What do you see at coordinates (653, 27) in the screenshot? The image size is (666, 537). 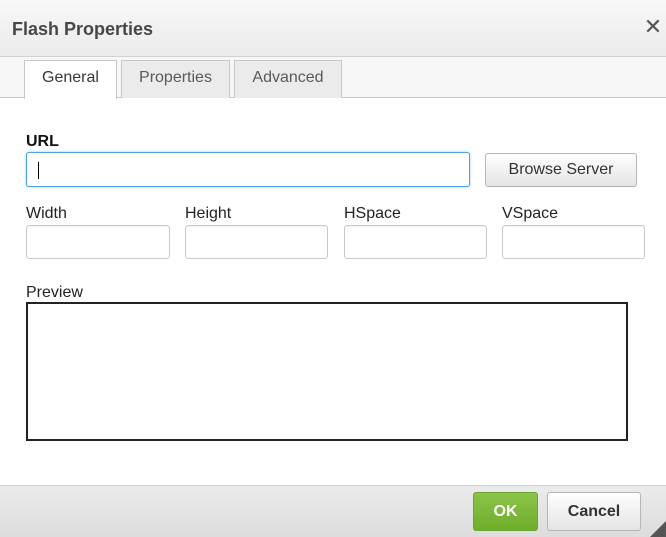 I see `close-icon: ✕` at bounding box center [653, 27].